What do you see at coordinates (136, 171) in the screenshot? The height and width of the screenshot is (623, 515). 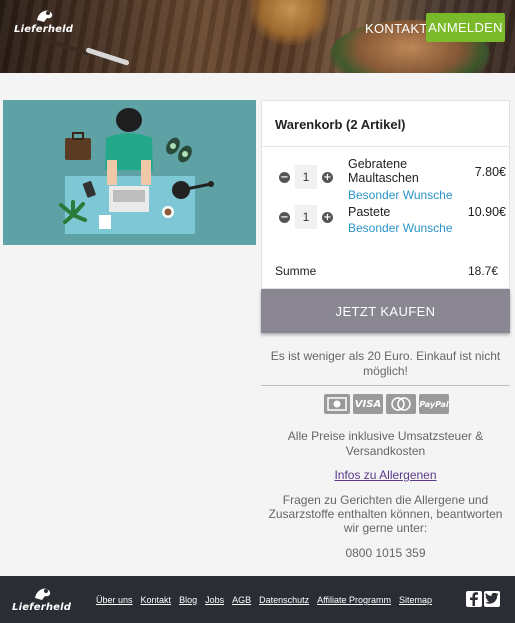 I see `desk-illustration-icon` at bounding box center [136, 171].